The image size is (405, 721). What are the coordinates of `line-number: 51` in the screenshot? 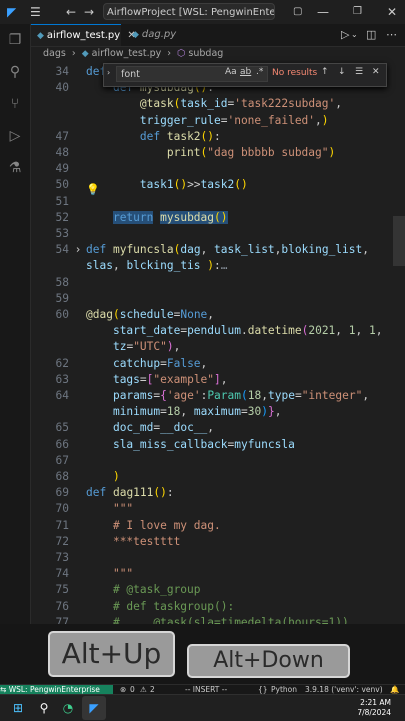 It's located at (62, 201).